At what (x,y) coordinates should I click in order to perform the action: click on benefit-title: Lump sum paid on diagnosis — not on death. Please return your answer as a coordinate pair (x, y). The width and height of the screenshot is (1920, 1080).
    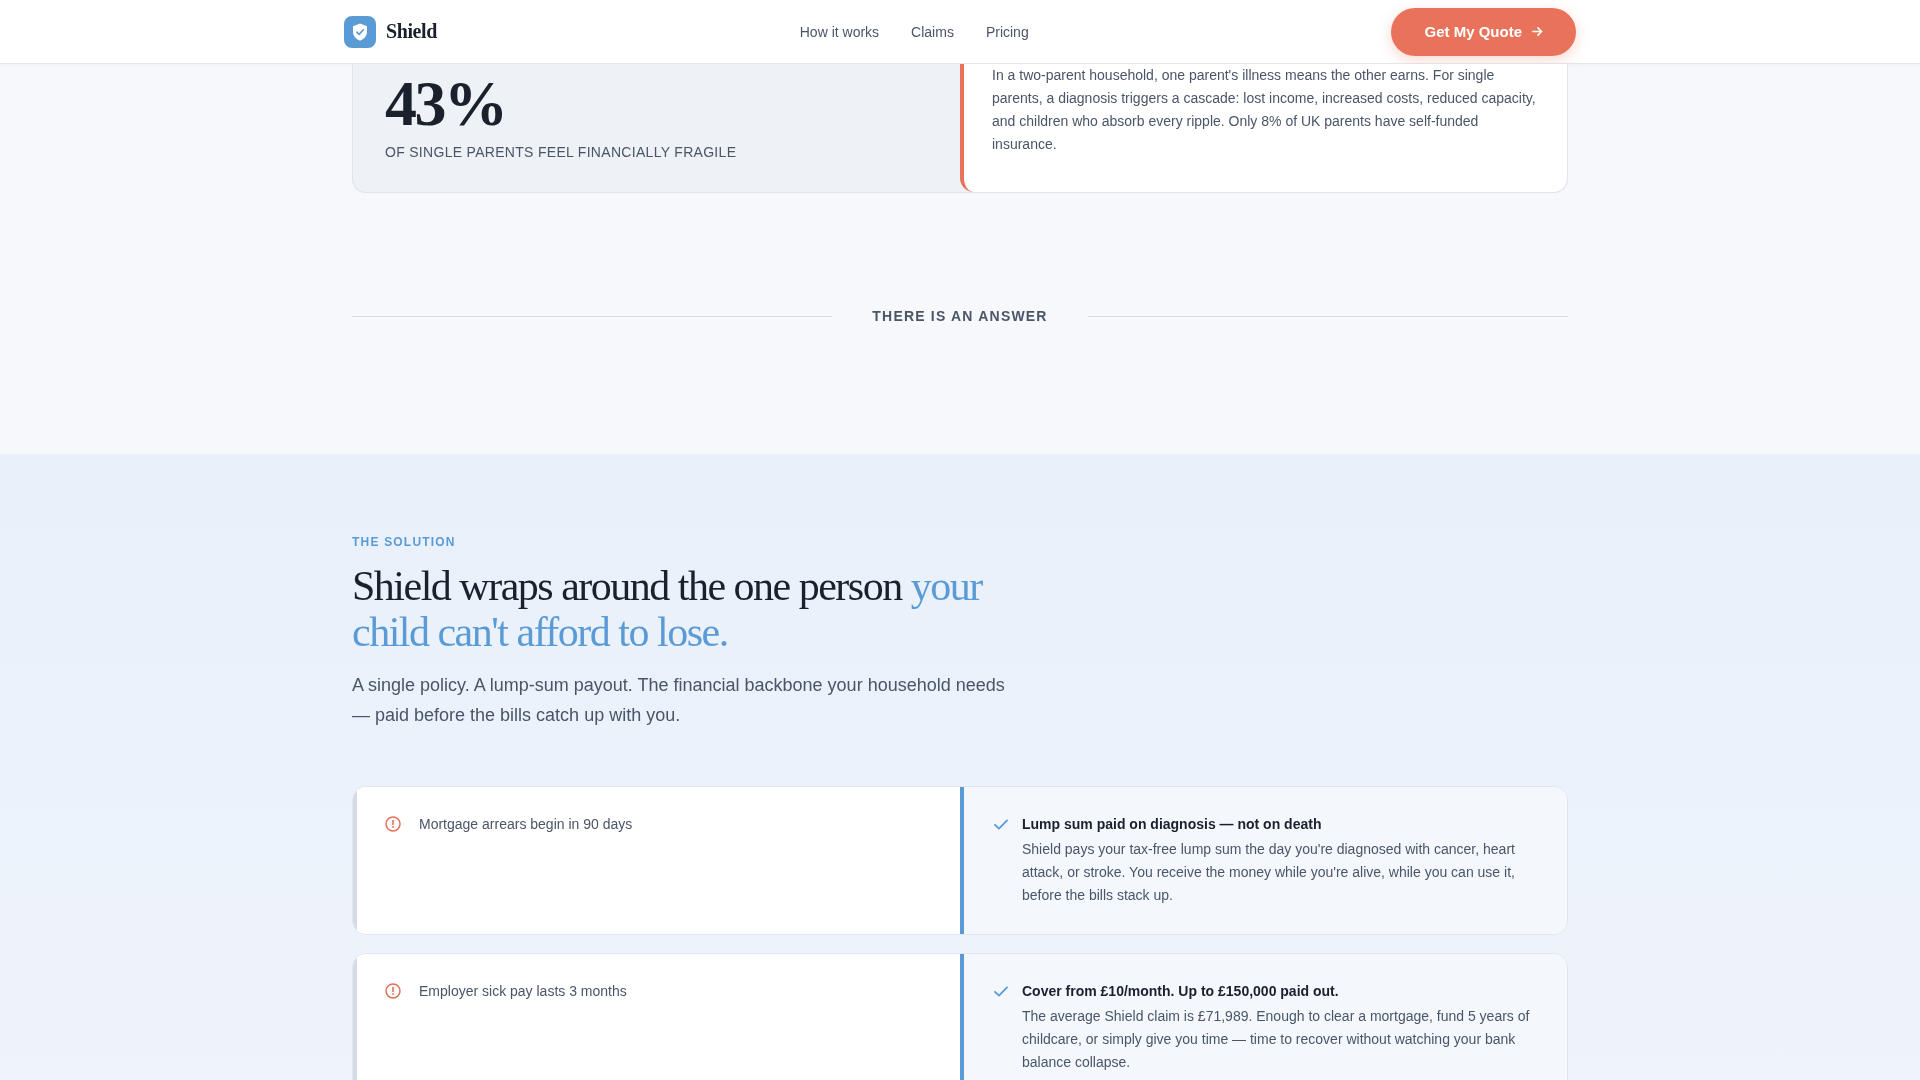
    Looking at the image, I should click on (1172, 824).